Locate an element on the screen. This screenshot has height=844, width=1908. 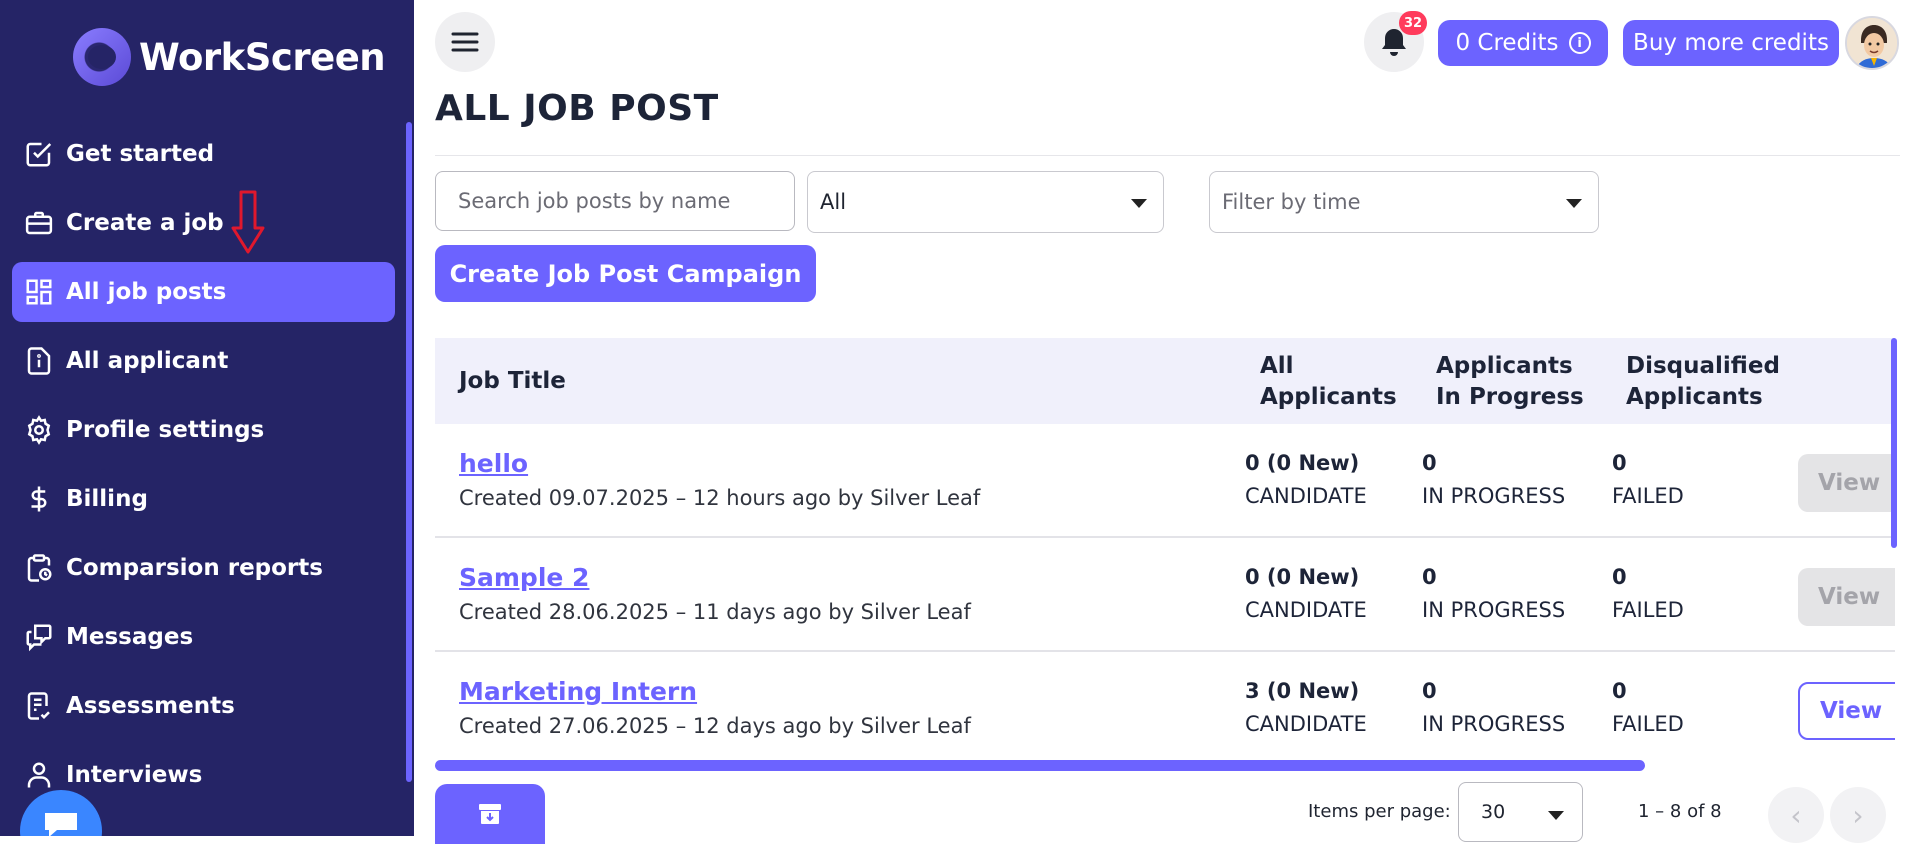
status-filter-value: All is located at coordinates (833, 202).